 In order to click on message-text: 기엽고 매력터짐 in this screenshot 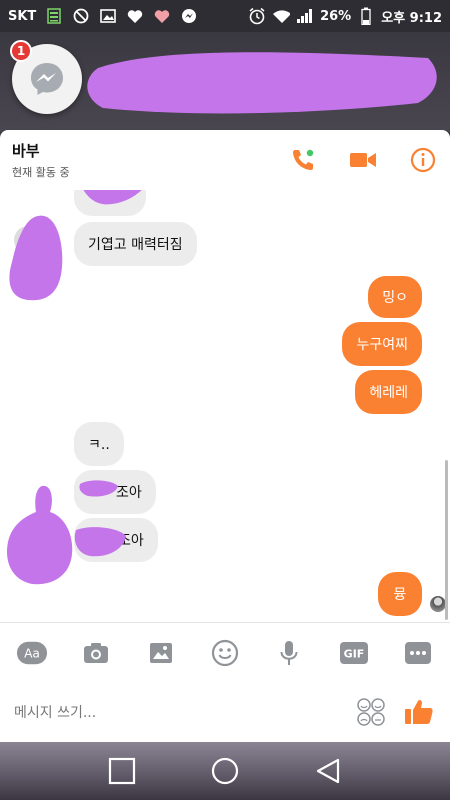, I will do `click(135, 245)`.